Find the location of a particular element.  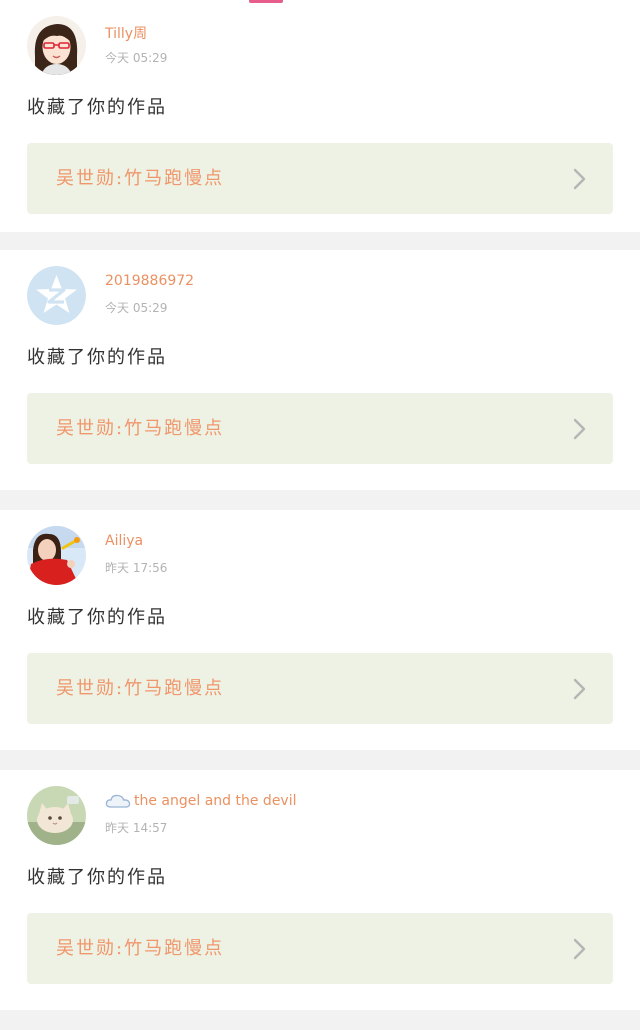

cartoon-girl-glasses-avatar is located at coordinates (56, 45).